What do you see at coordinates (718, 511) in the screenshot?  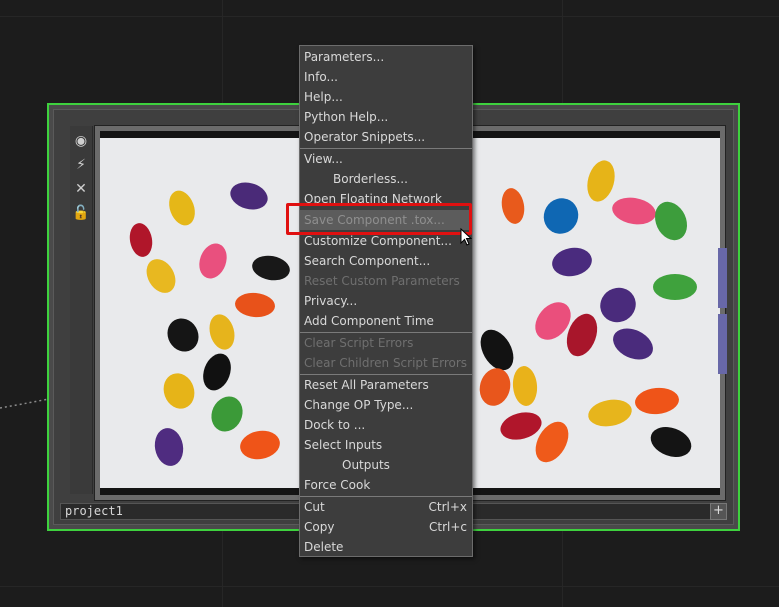 I see `add-button: +` at bounding box center [718, 511].